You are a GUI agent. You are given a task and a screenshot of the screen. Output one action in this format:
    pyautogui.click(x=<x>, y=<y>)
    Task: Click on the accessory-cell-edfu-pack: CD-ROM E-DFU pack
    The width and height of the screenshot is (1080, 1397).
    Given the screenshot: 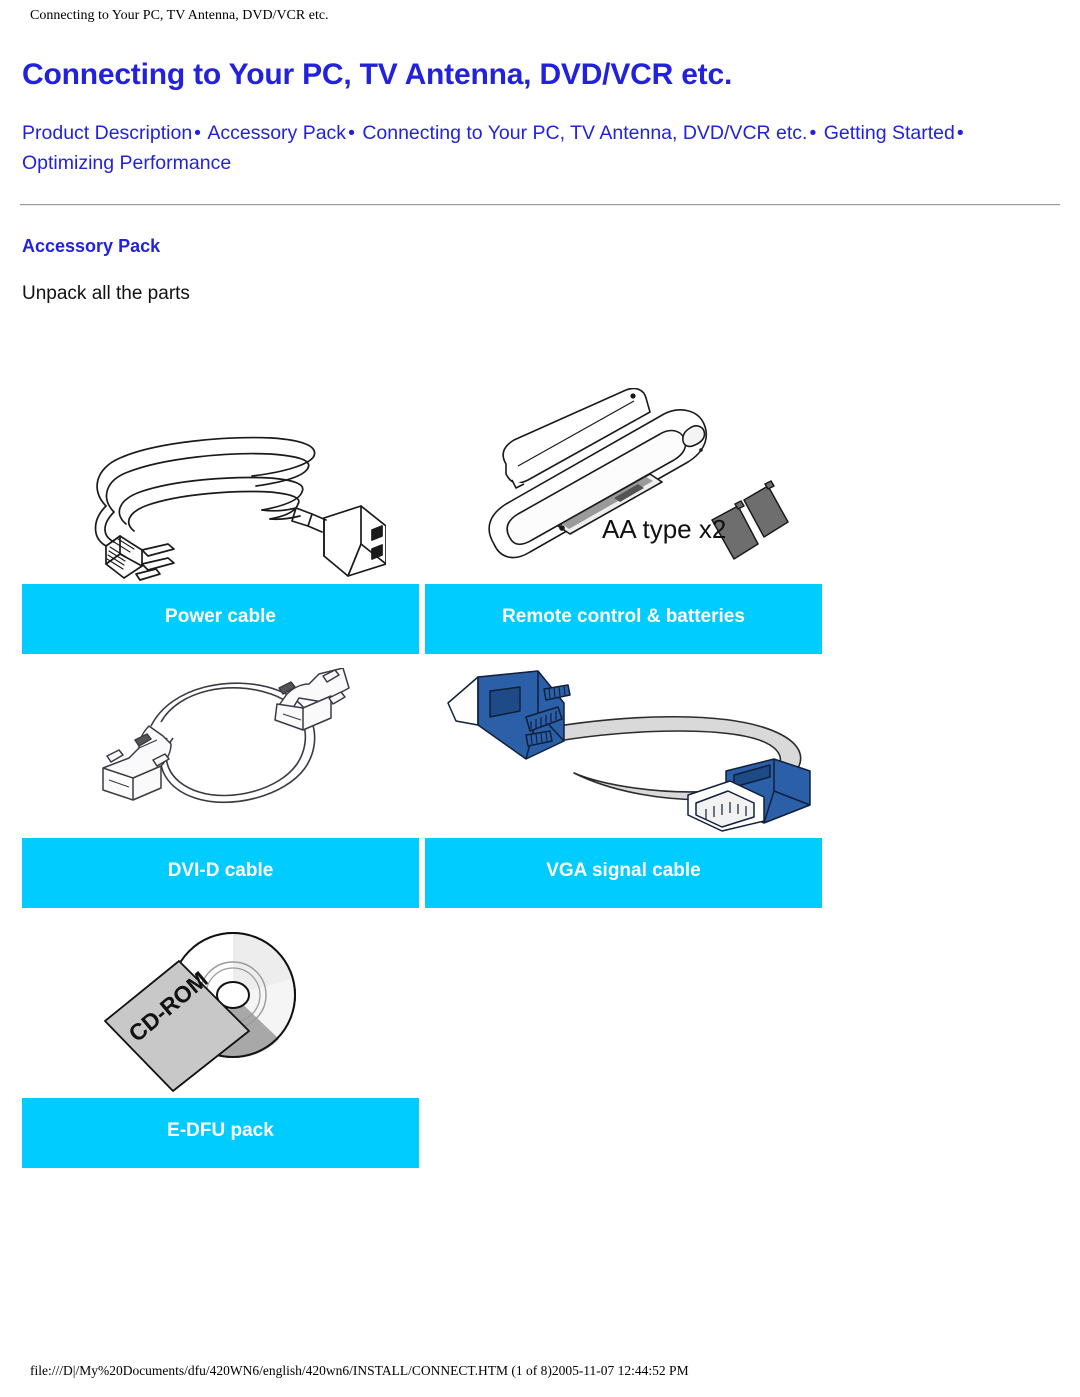 What is the action you would take?
    pyautogui.click(x=220, y=1040)
    